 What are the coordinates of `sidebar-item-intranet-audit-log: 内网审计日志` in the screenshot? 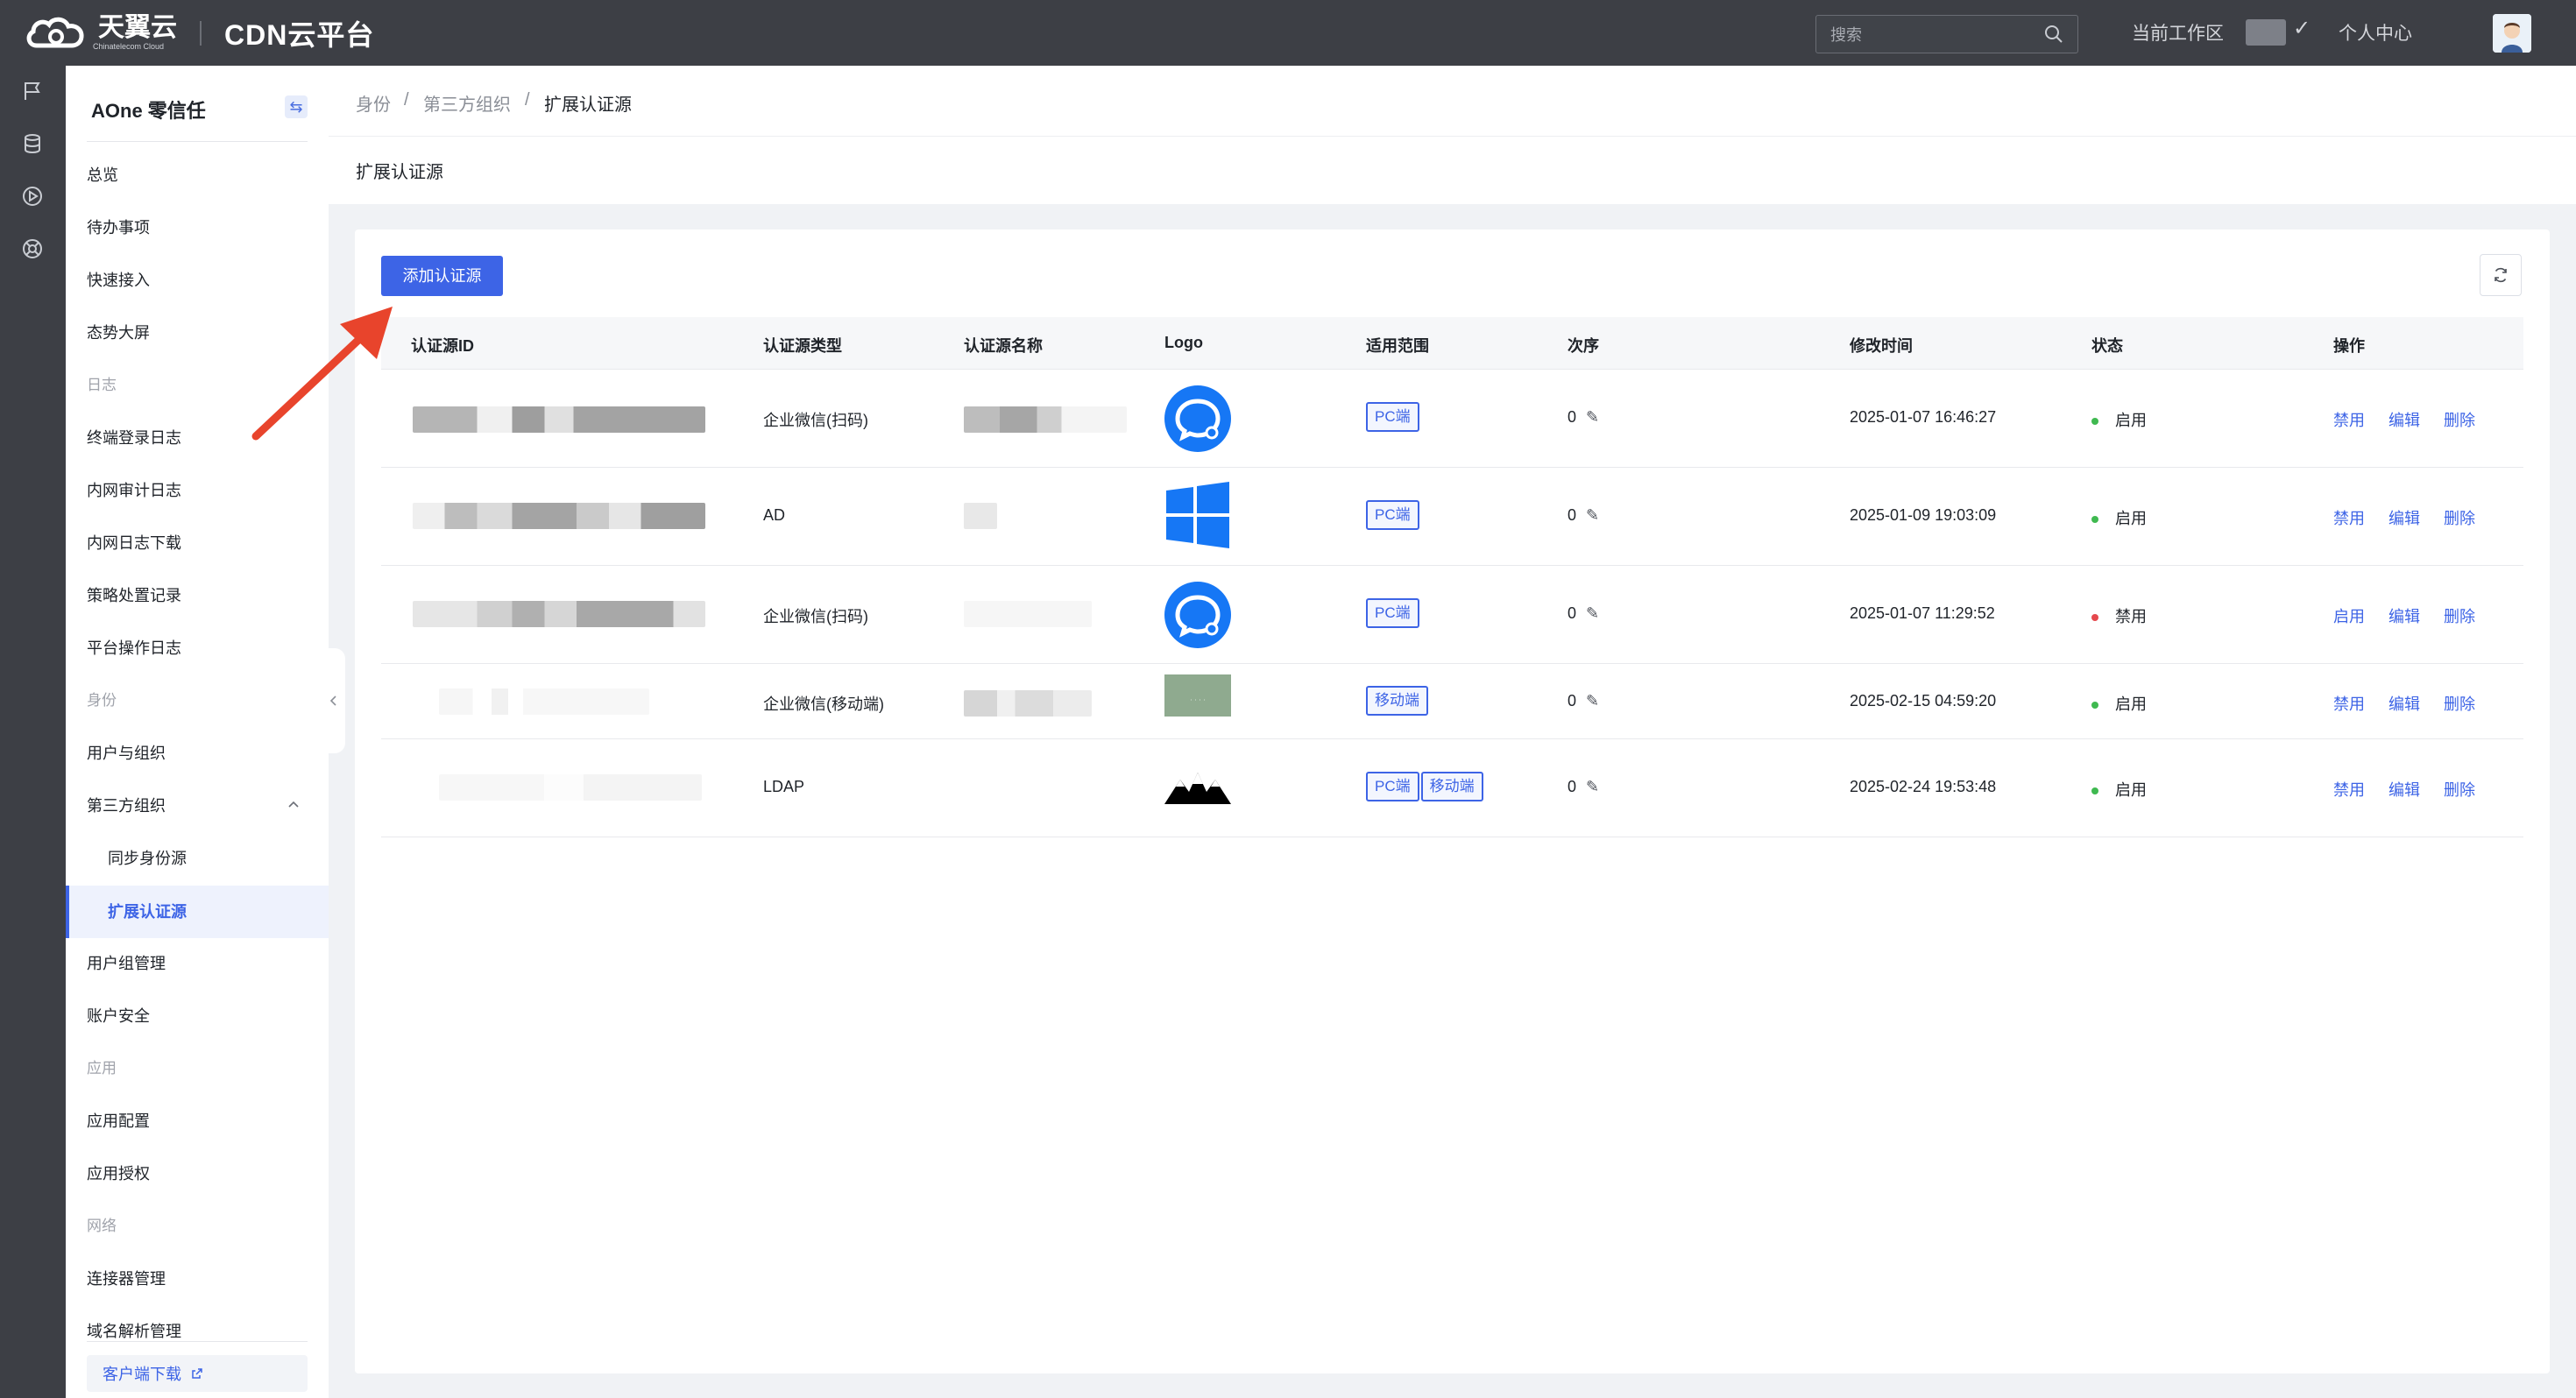 It's located at (134, 490).